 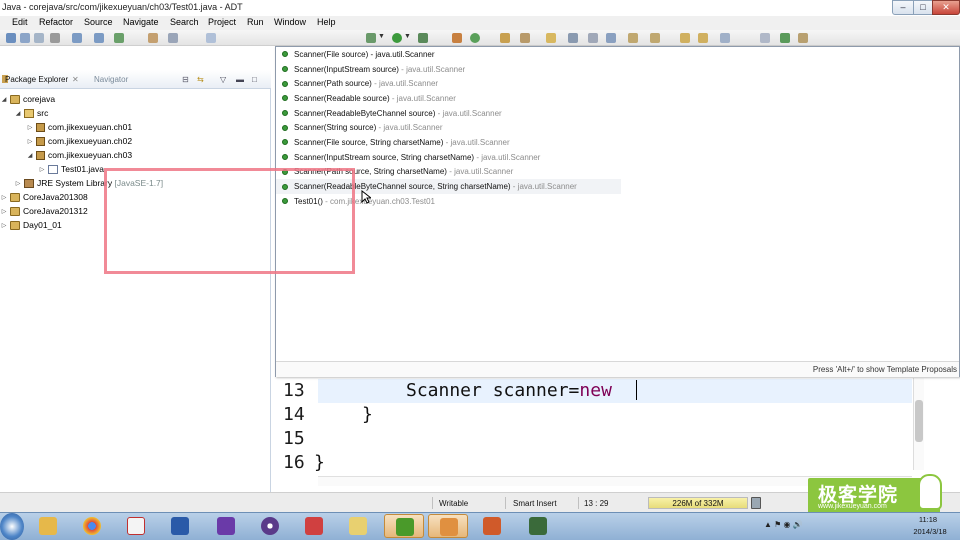 I want to click on back-icon, so click(x=703, y=38).